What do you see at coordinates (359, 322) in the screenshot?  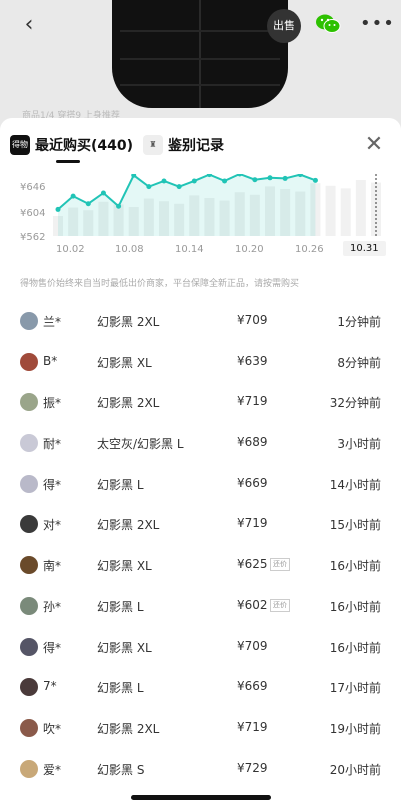 I see `purchase-time: 1分钟前` at bounding box center [359, 322].